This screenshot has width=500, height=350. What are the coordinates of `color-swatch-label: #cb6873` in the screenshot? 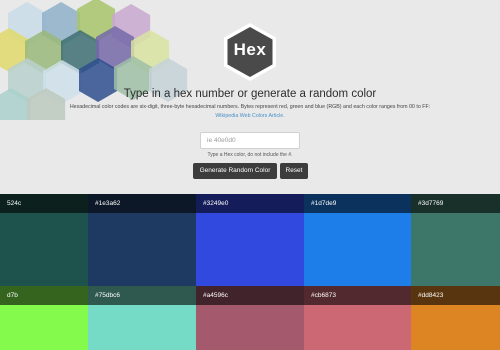 It's located at (357, 295).